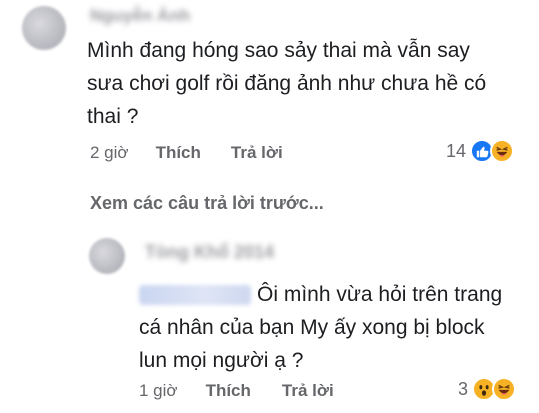  I want to click on reply-body-line: Ôi mình vừa hỏi trên trang, so click(334, 294).